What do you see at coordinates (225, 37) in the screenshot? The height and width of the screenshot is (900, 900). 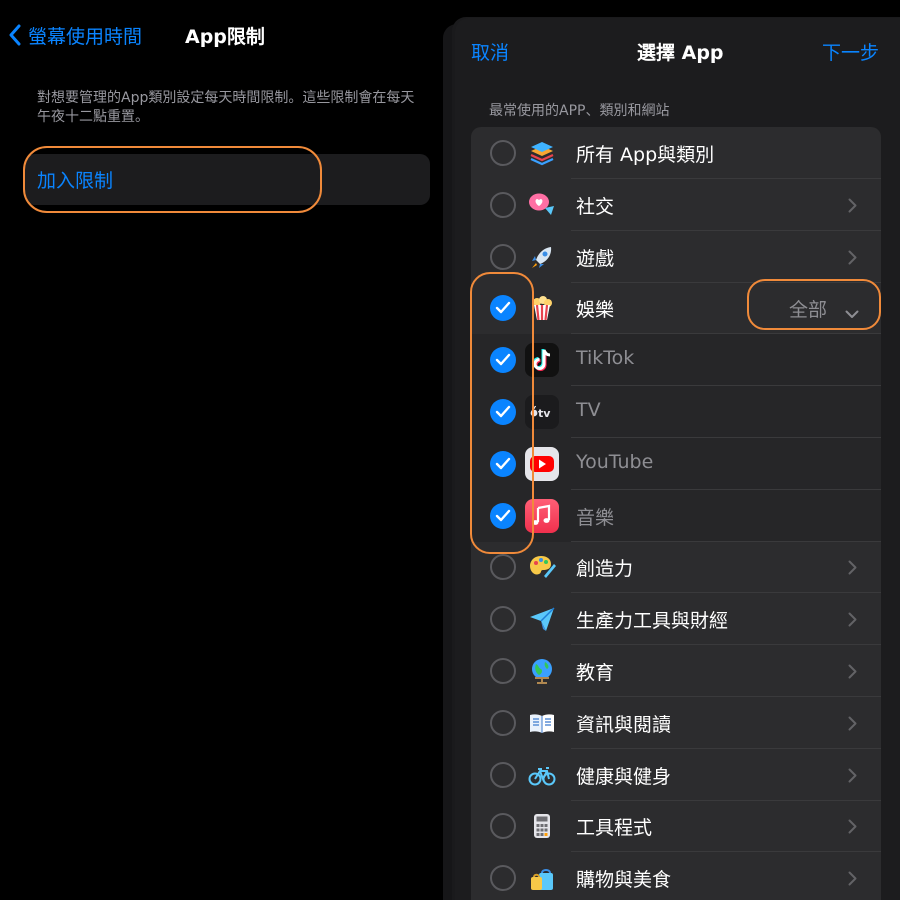 I see `page-title: App限制` at bounding box center [225, 37].